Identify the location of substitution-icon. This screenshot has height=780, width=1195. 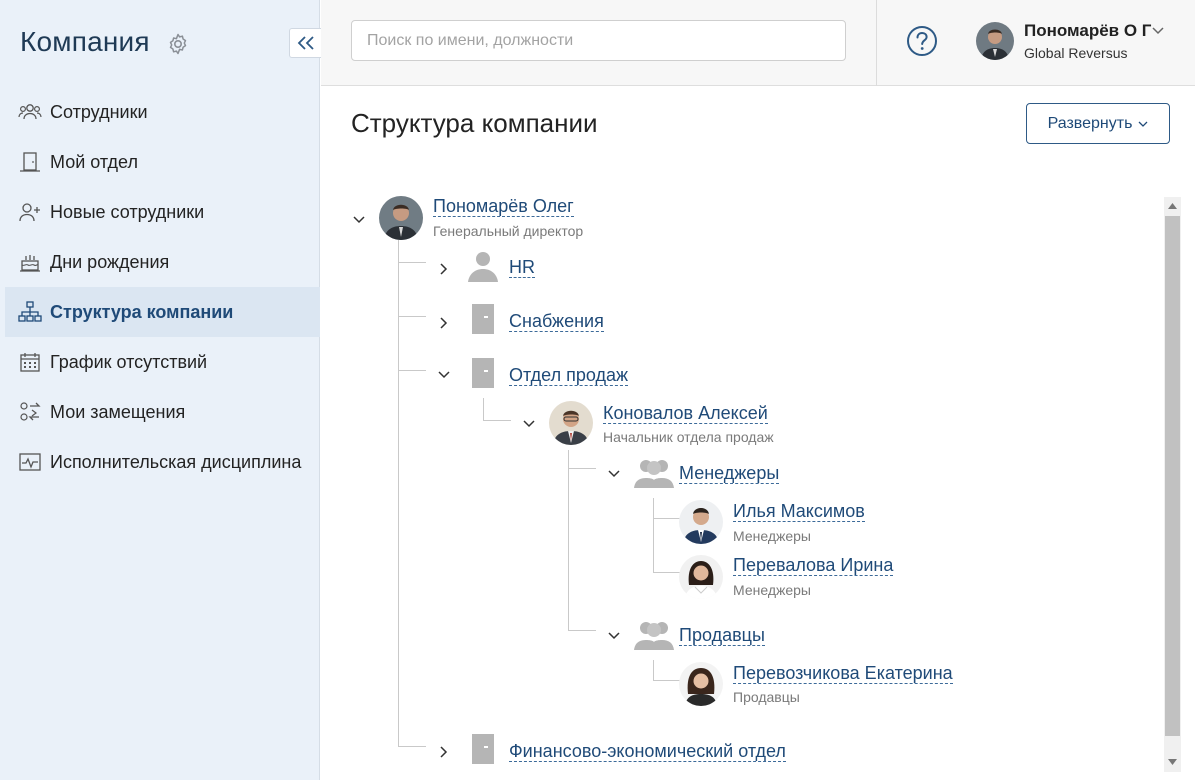
(30, 412).